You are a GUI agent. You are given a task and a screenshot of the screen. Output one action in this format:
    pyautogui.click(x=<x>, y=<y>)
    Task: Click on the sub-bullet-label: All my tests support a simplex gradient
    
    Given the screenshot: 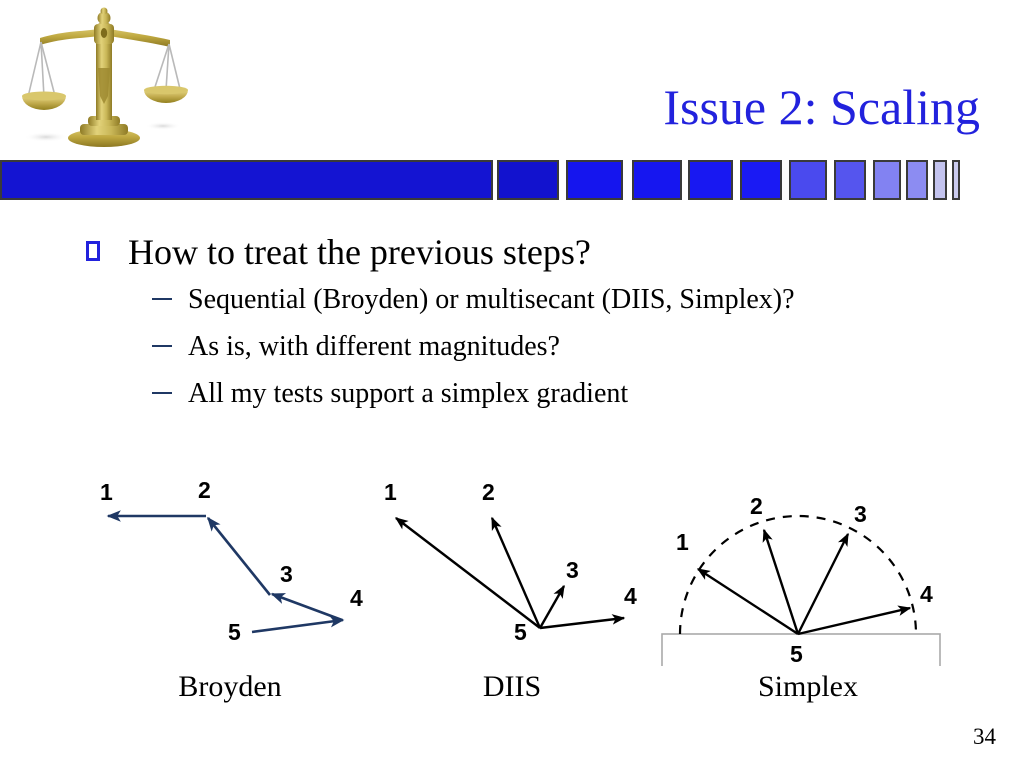 What is the action you would take?
    pyautogui.click(x=408, y=393)
    